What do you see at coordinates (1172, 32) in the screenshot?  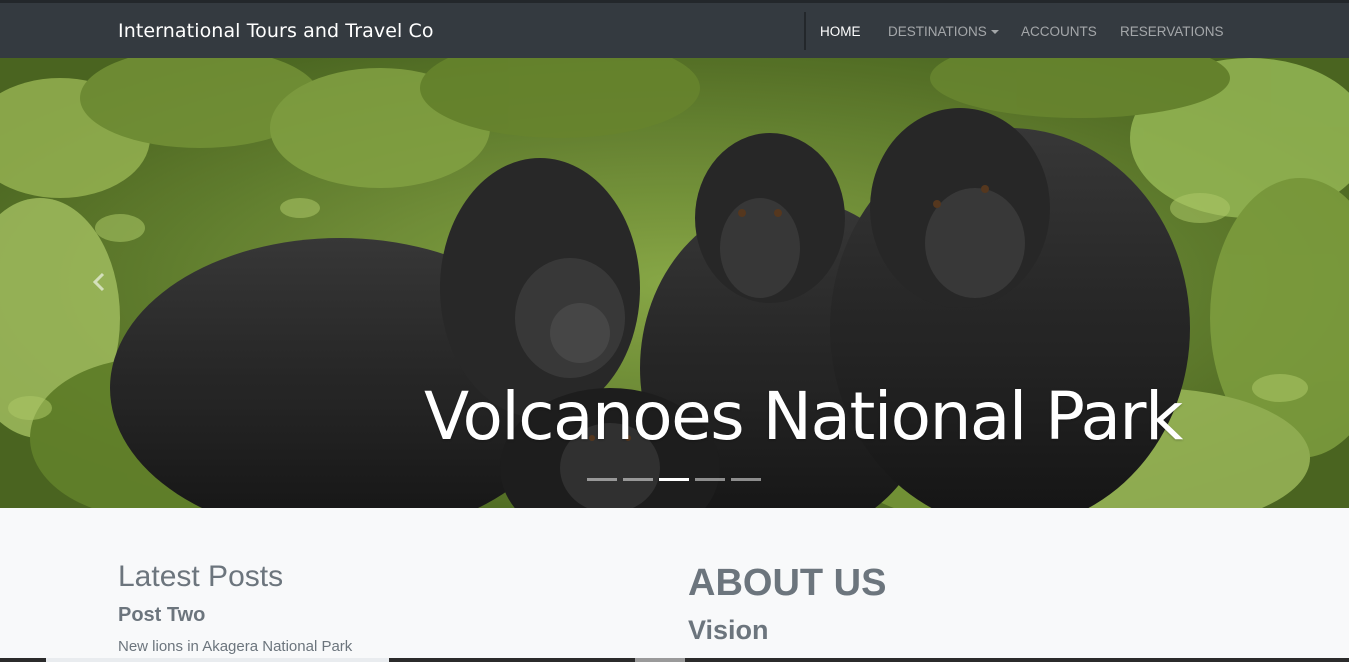 I see `nav-reservations-link: RESERVATIONS` at bounding box center [1172, 32].